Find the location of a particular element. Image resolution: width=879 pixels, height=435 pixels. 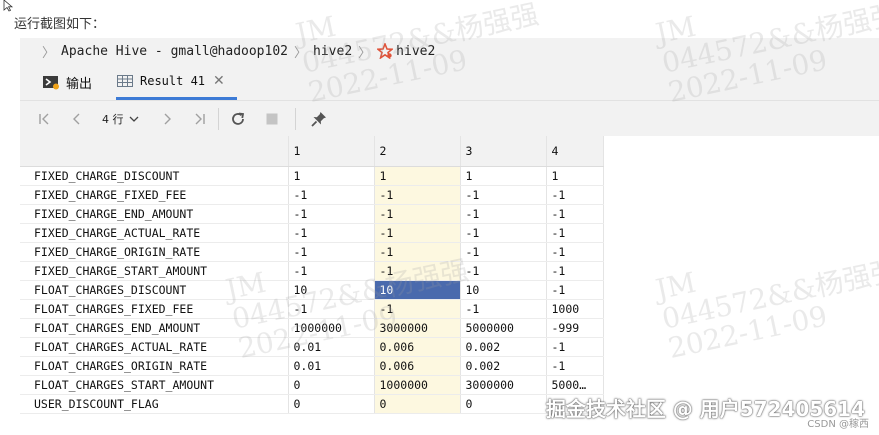

row-name-cell: FIXED_CHARGE_START_AMOUNT is located at coordinates (154, 271).